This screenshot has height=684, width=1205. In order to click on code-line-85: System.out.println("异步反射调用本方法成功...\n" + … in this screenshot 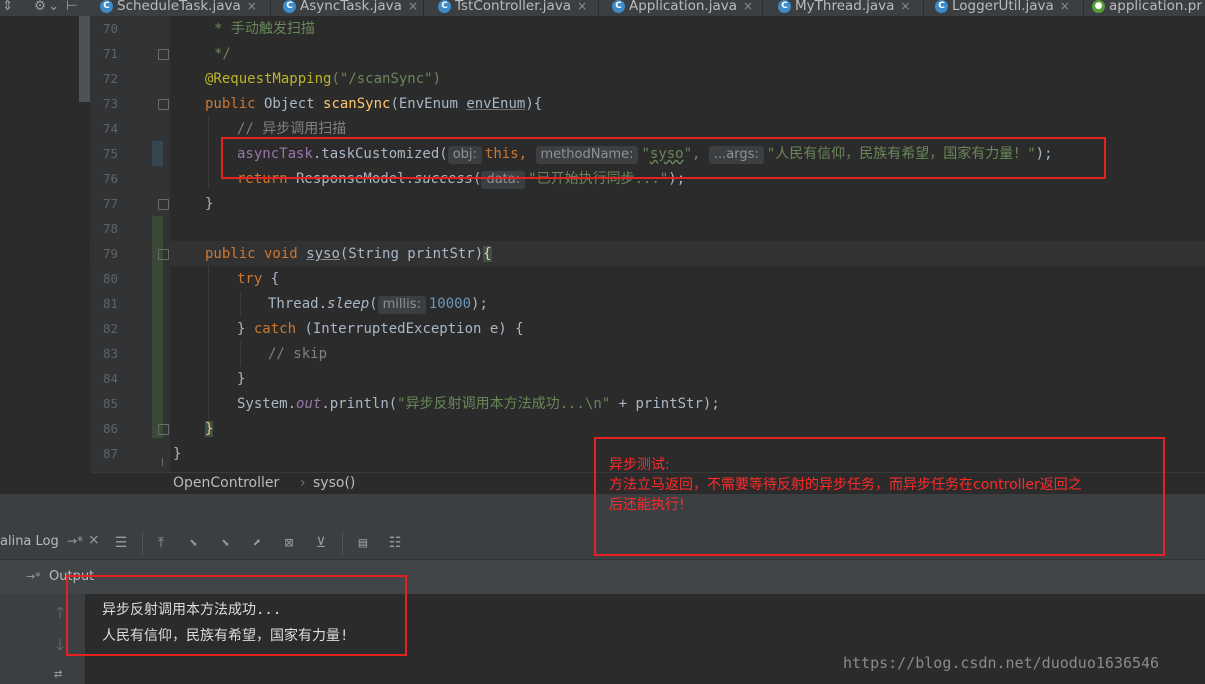, I will do `click(478, 404)`.